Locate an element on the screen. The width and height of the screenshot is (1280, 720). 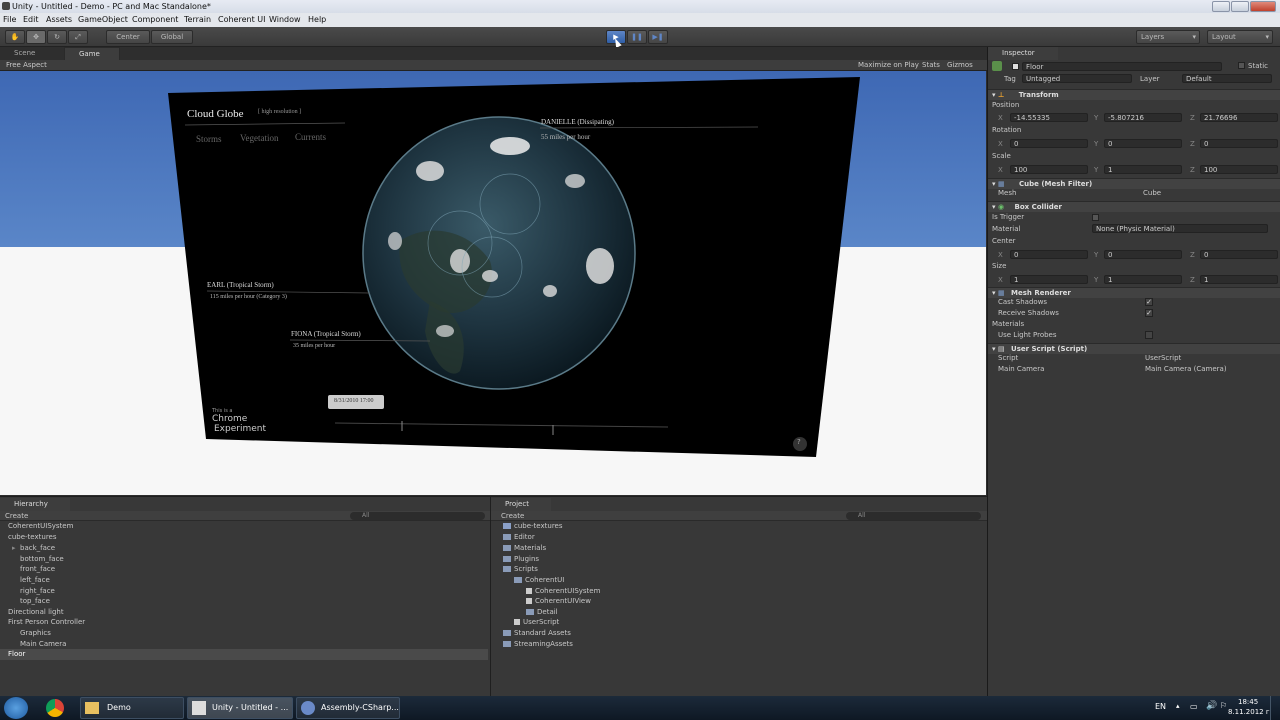
main-camera-value: Main Camera (Camera) is located at coordinates (1186, 369).